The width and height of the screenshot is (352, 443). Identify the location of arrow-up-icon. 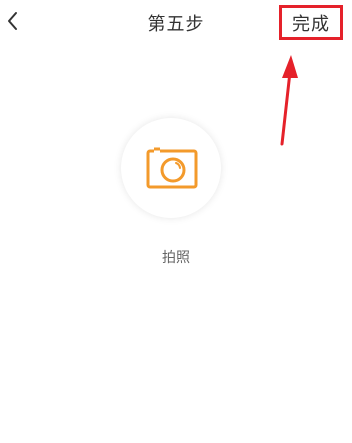
(289, 100).